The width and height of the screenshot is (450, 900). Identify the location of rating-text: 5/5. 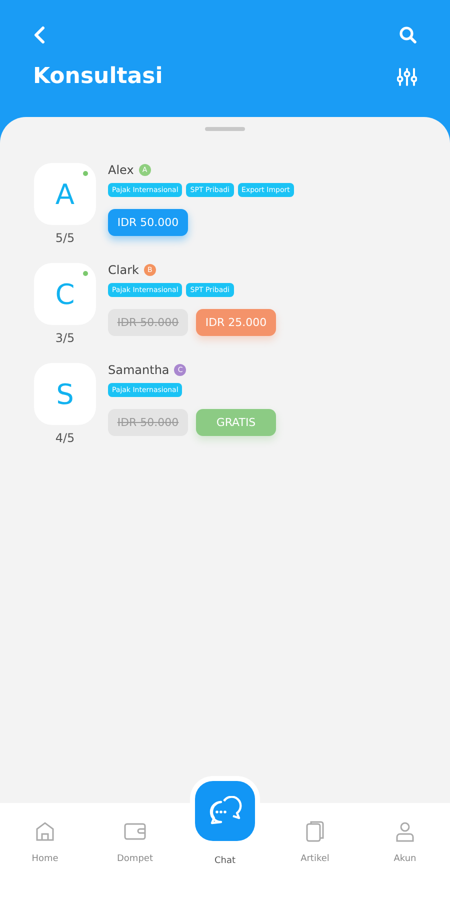
(65, 238).